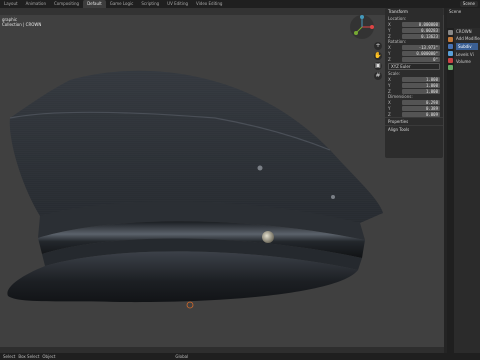 The width and height of the screenshot is (480, 360). What do you see at coordinates (36, 4) in the screenshot?
I see `tab-animation: Animation` at bounding box center [36, 4].